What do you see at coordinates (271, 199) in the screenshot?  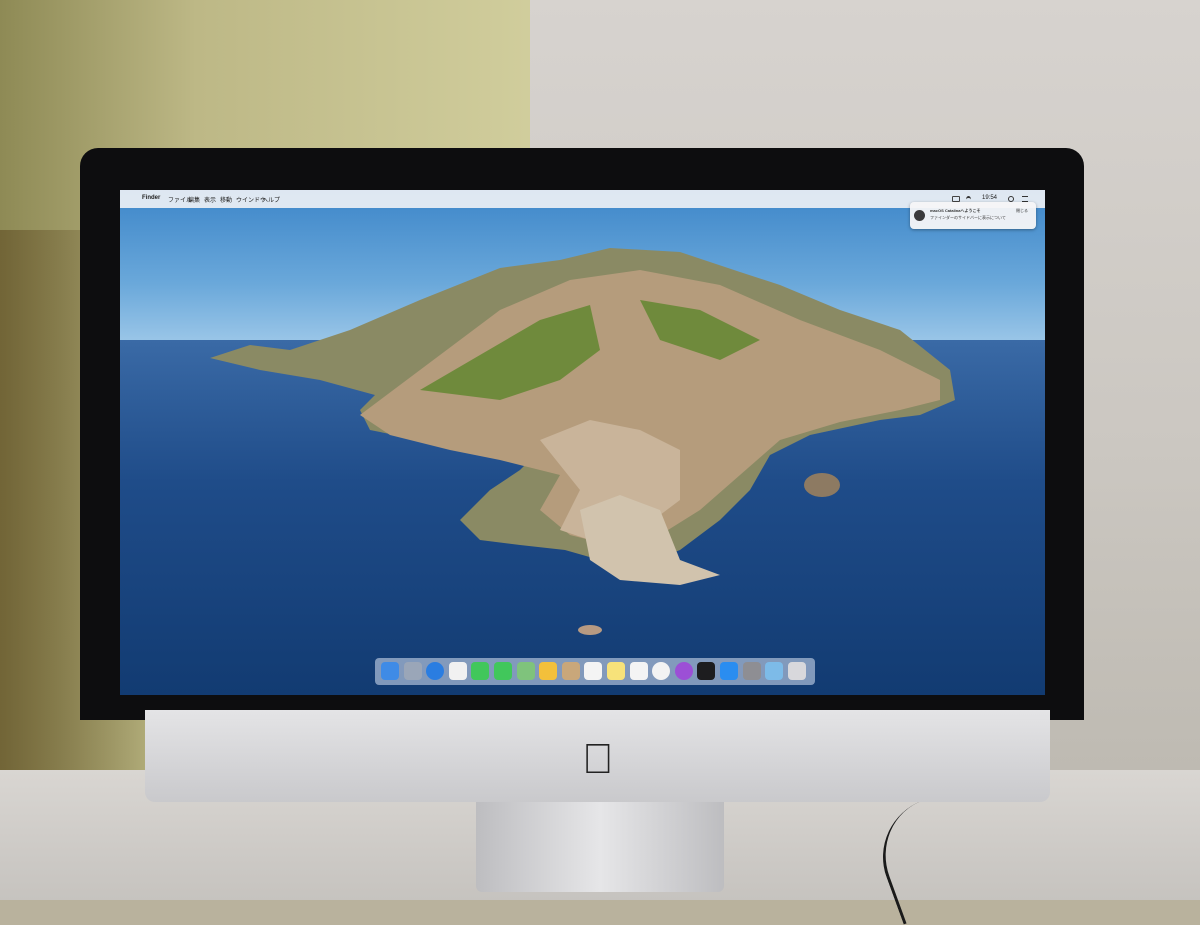 I see `menu-item-help: ヘルプ` at bounding box center [271, 199].